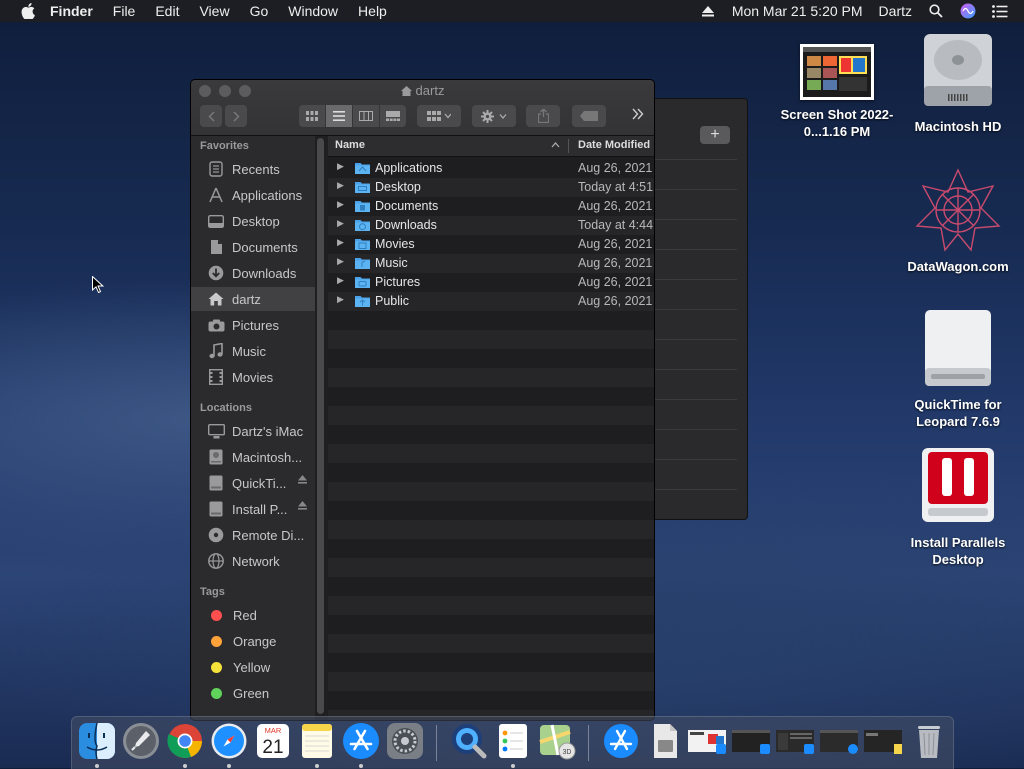 This screenshot has height=769, width=1024. What do you see at coordinates (494, 116) in the screenshot?
I see `action-button` at bounding box center [494, 116].